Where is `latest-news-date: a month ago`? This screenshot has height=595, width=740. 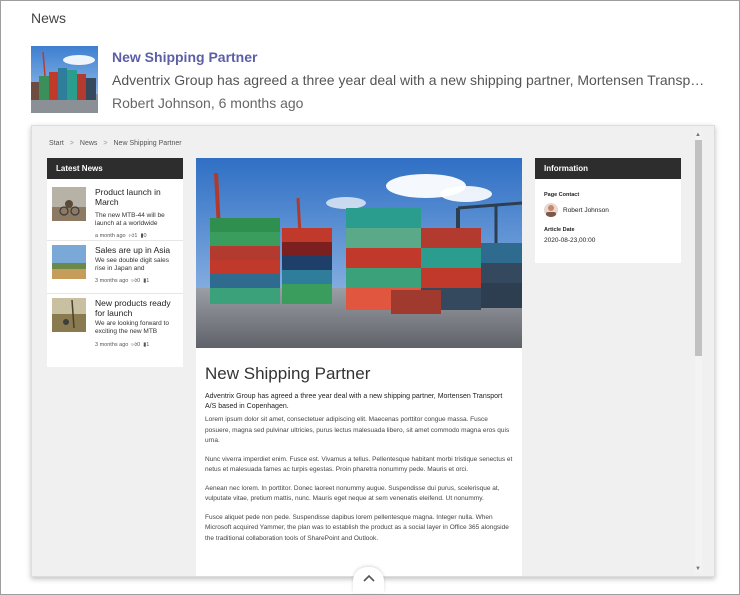 latest-news-date: a month ago is located at coordinates (110, 236).